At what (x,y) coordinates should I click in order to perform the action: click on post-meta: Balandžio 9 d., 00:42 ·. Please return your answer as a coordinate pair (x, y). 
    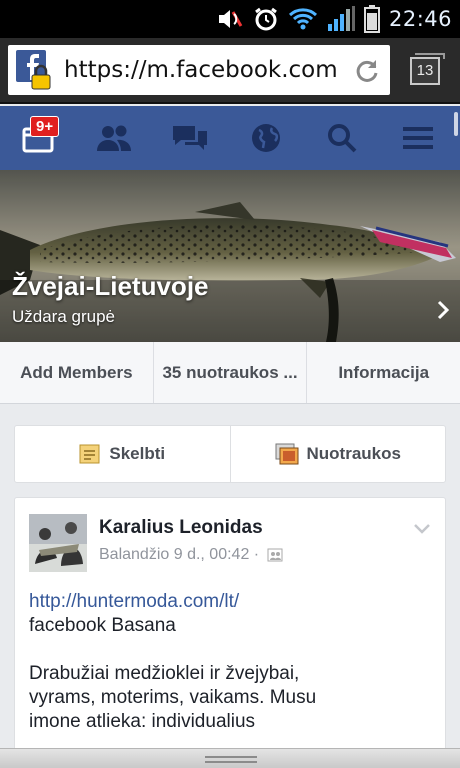
    Looking at the image, I should click on (191, 555).